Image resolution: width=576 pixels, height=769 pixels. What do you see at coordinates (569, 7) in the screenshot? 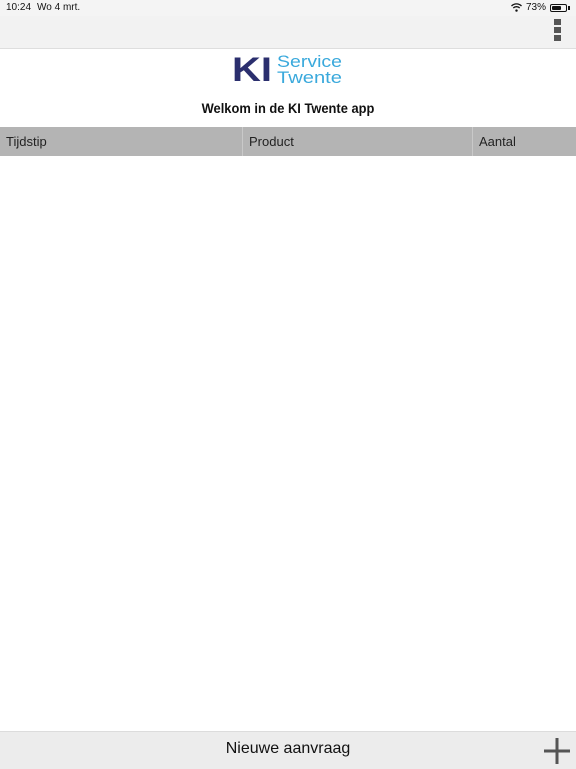
I see `battery-cap` at bounding box center [569, 7].